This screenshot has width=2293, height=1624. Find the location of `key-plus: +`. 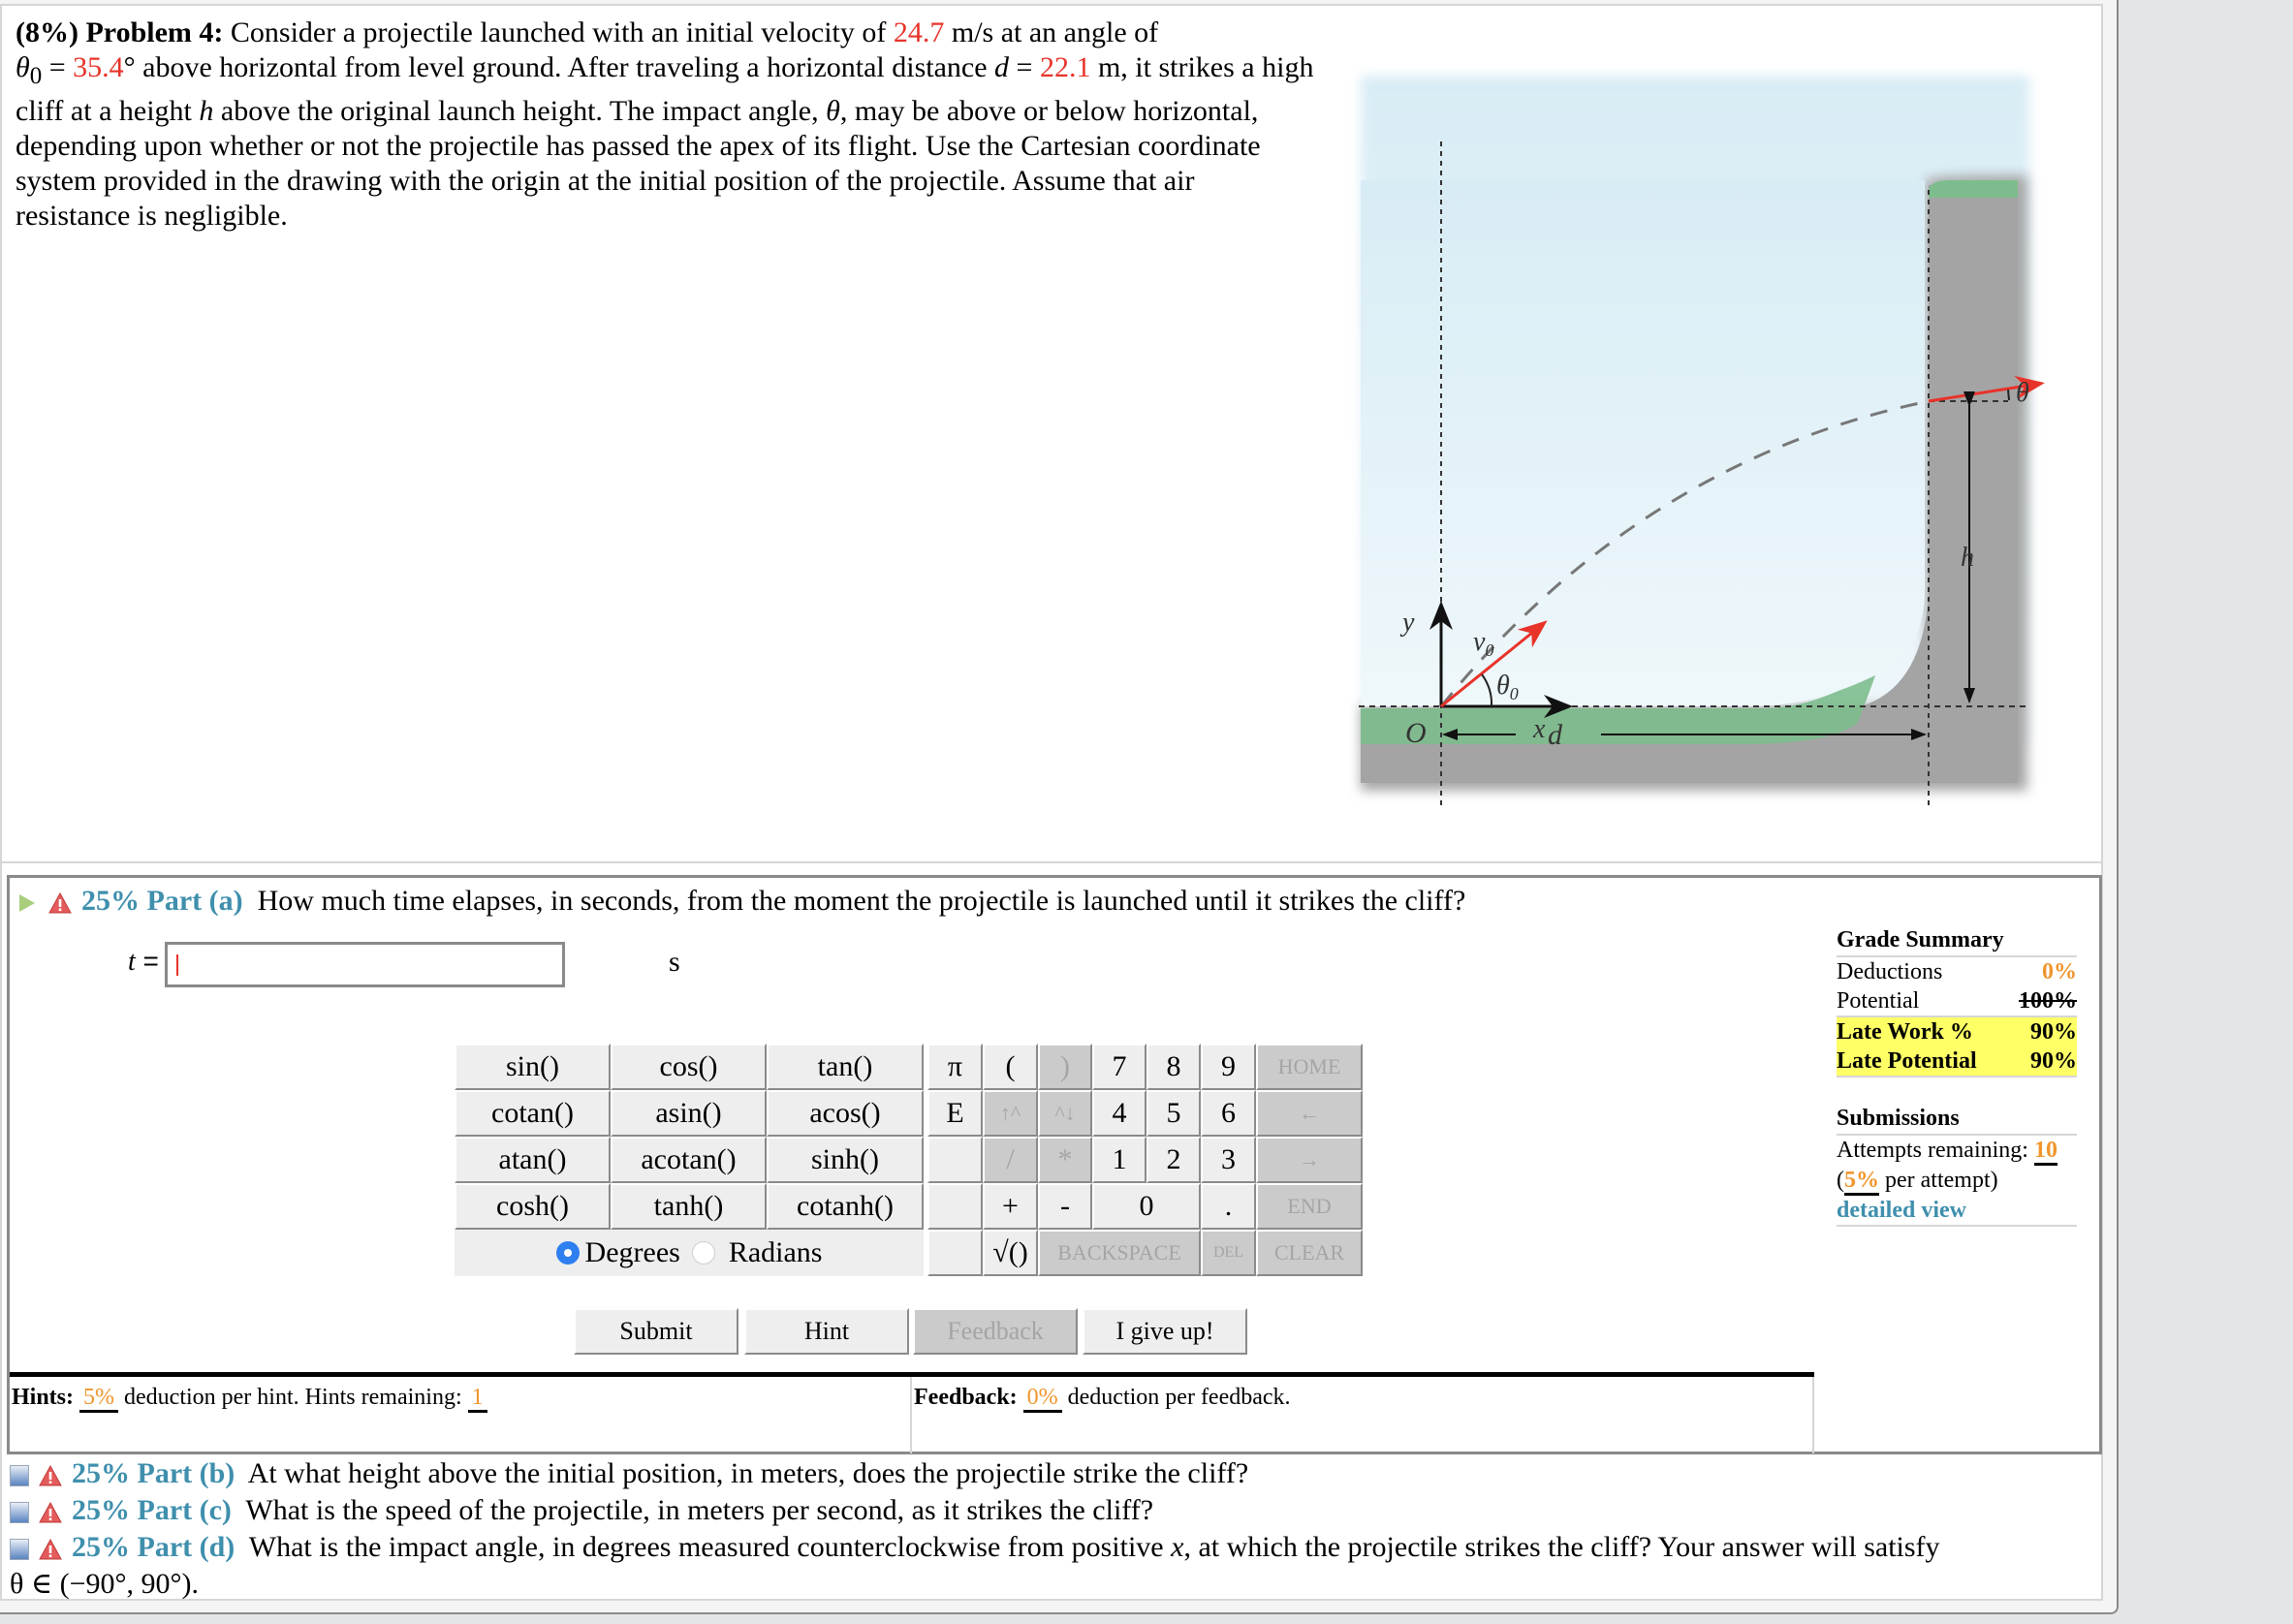

key-plus: + is located at coordinates (1010, 1206).